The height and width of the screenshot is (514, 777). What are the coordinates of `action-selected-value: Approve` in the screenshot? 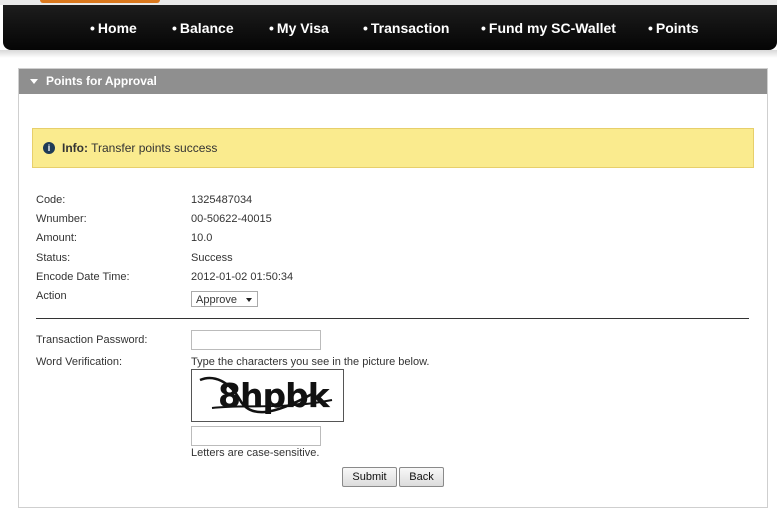 It's located at (216, 300).